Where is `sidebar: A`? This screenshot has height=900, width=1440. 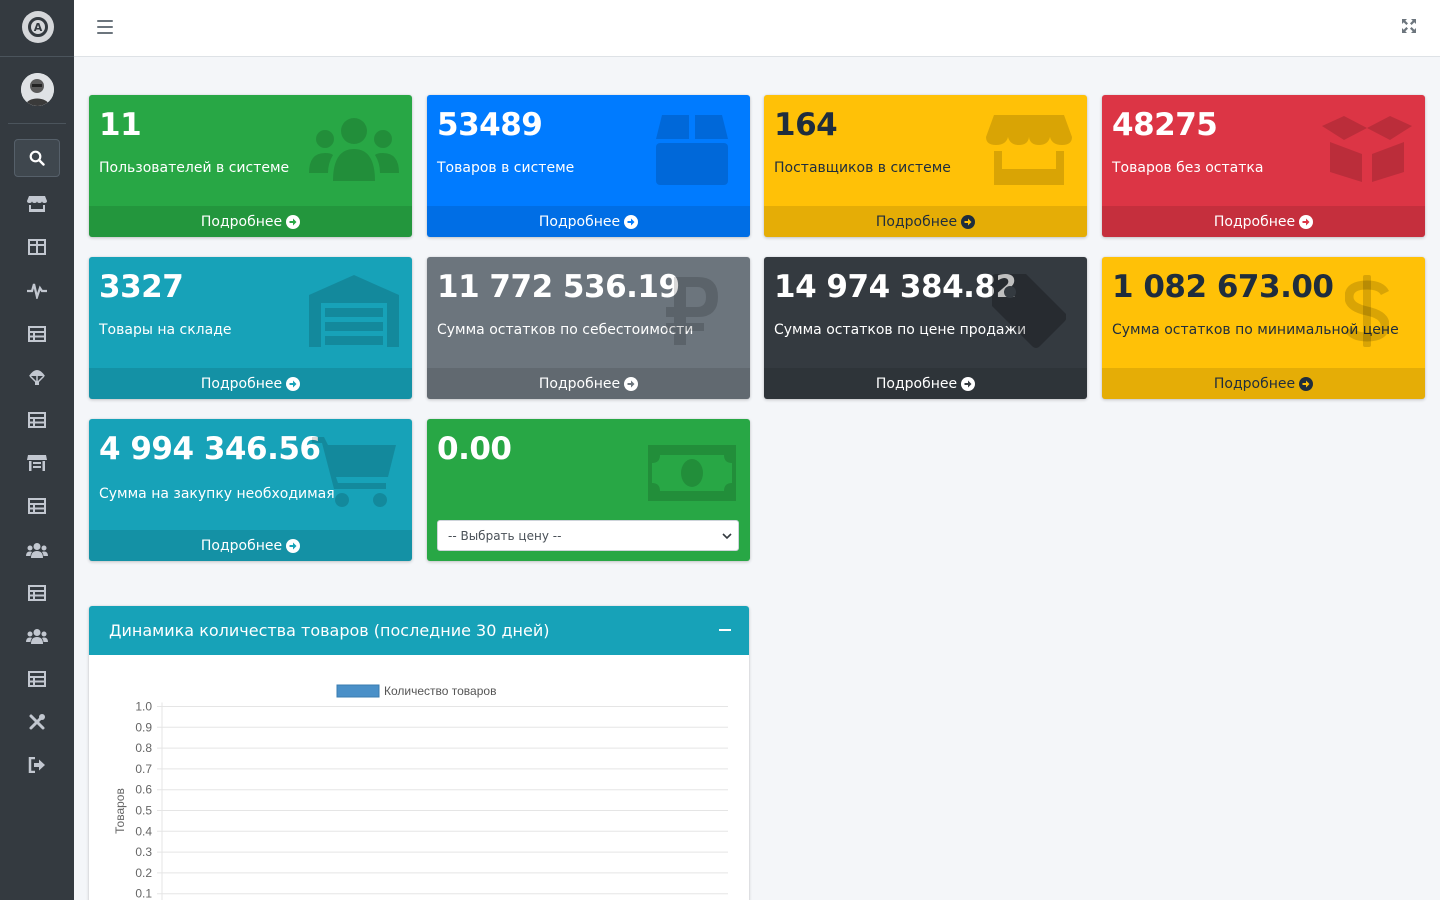 sidebar: A is located at coordinates (37, 450).